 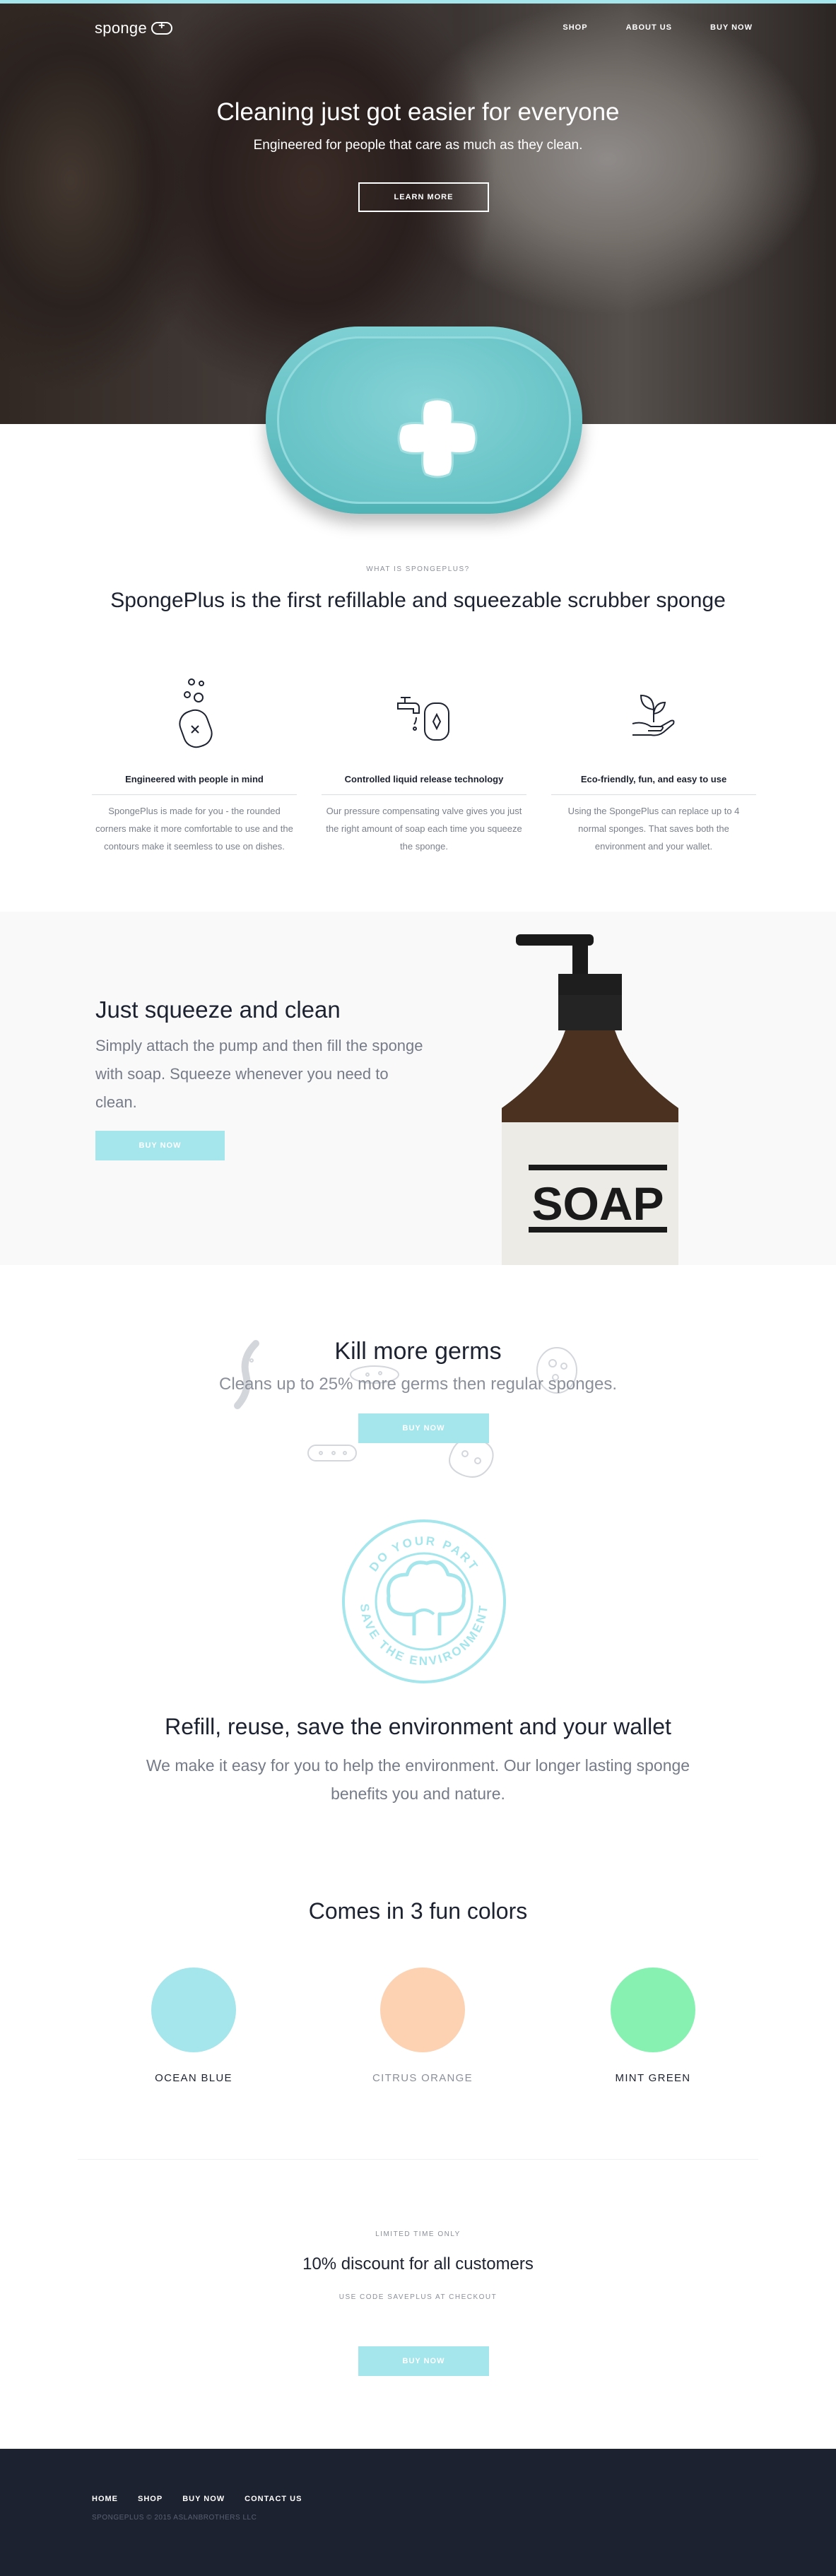 I want to click on germs-title: Kill more germs, so click(x=418, y=1351).